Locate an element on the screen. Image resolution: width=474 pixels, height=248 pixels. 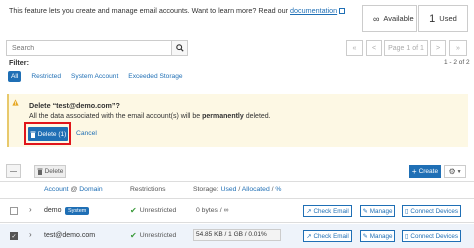
pagination: « < Page 1 of 1 > » is located at coordinates (406, 48).